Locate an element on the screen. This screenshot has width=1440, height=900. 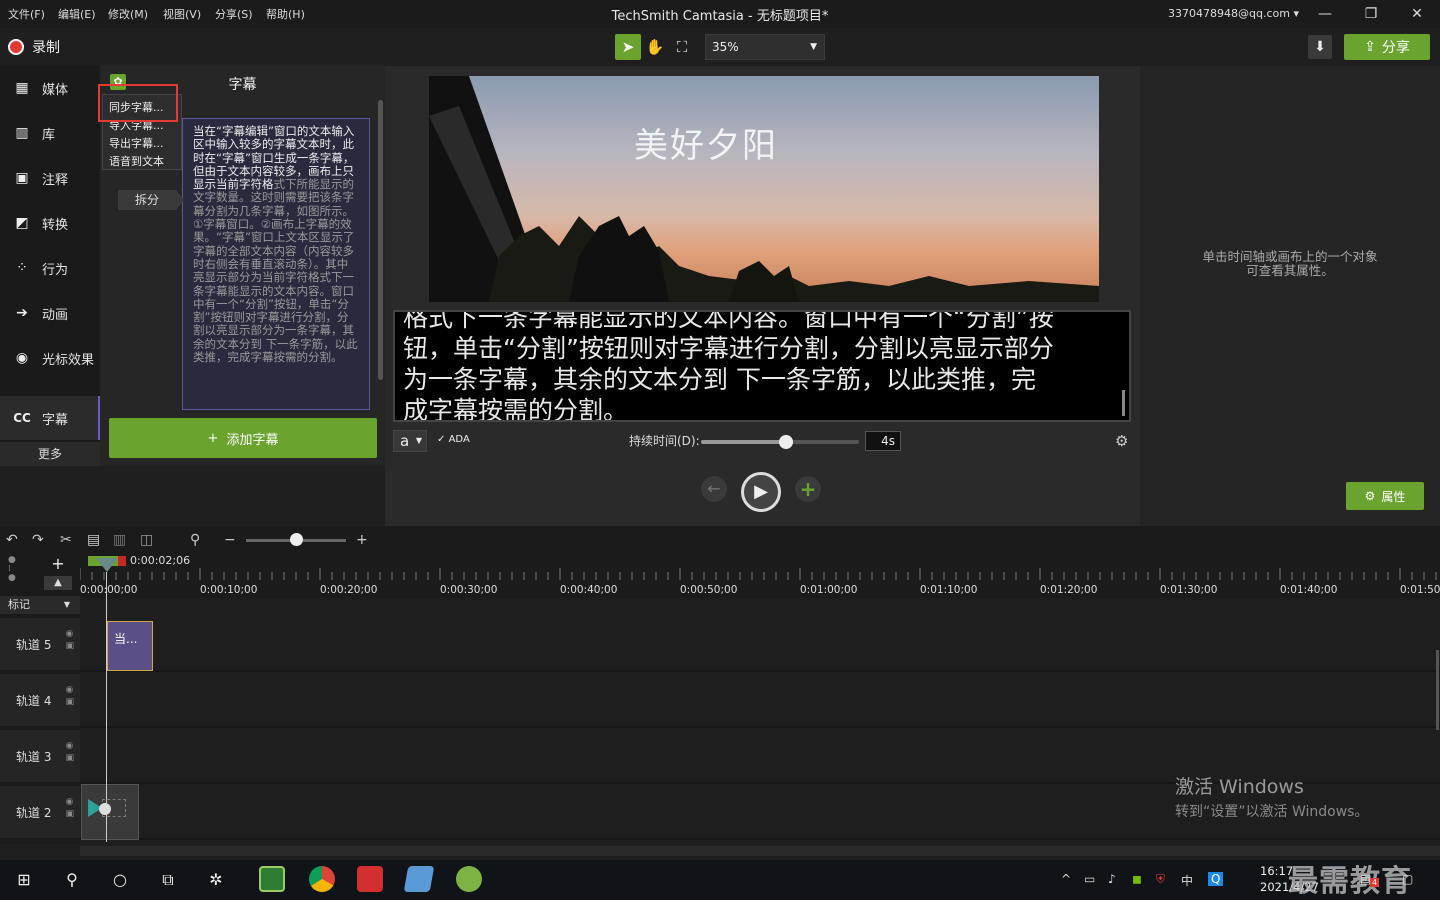
sidebar-item-animations: ➔ 动画 is located at coordinates (50, 313).